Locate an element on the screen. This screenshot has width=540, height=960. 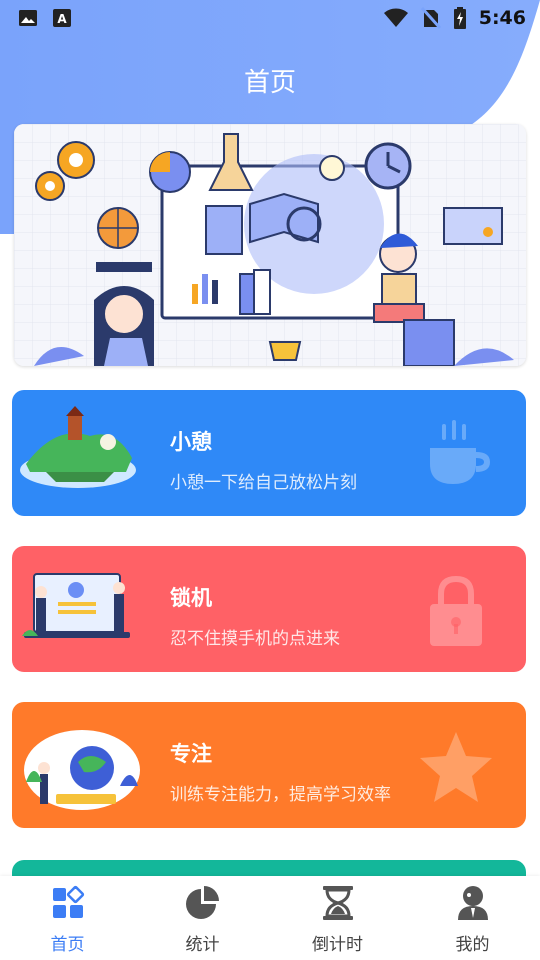
coffee-cup-icon is located at coordinates (460, 452).